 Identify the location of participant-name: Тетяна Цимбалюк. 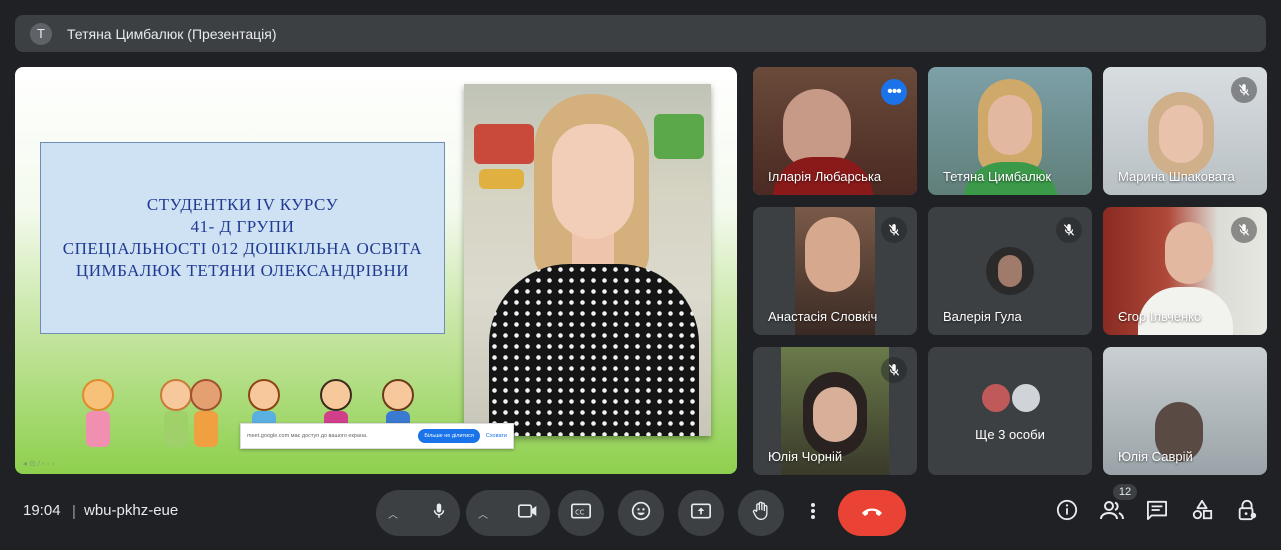
(997, 176).